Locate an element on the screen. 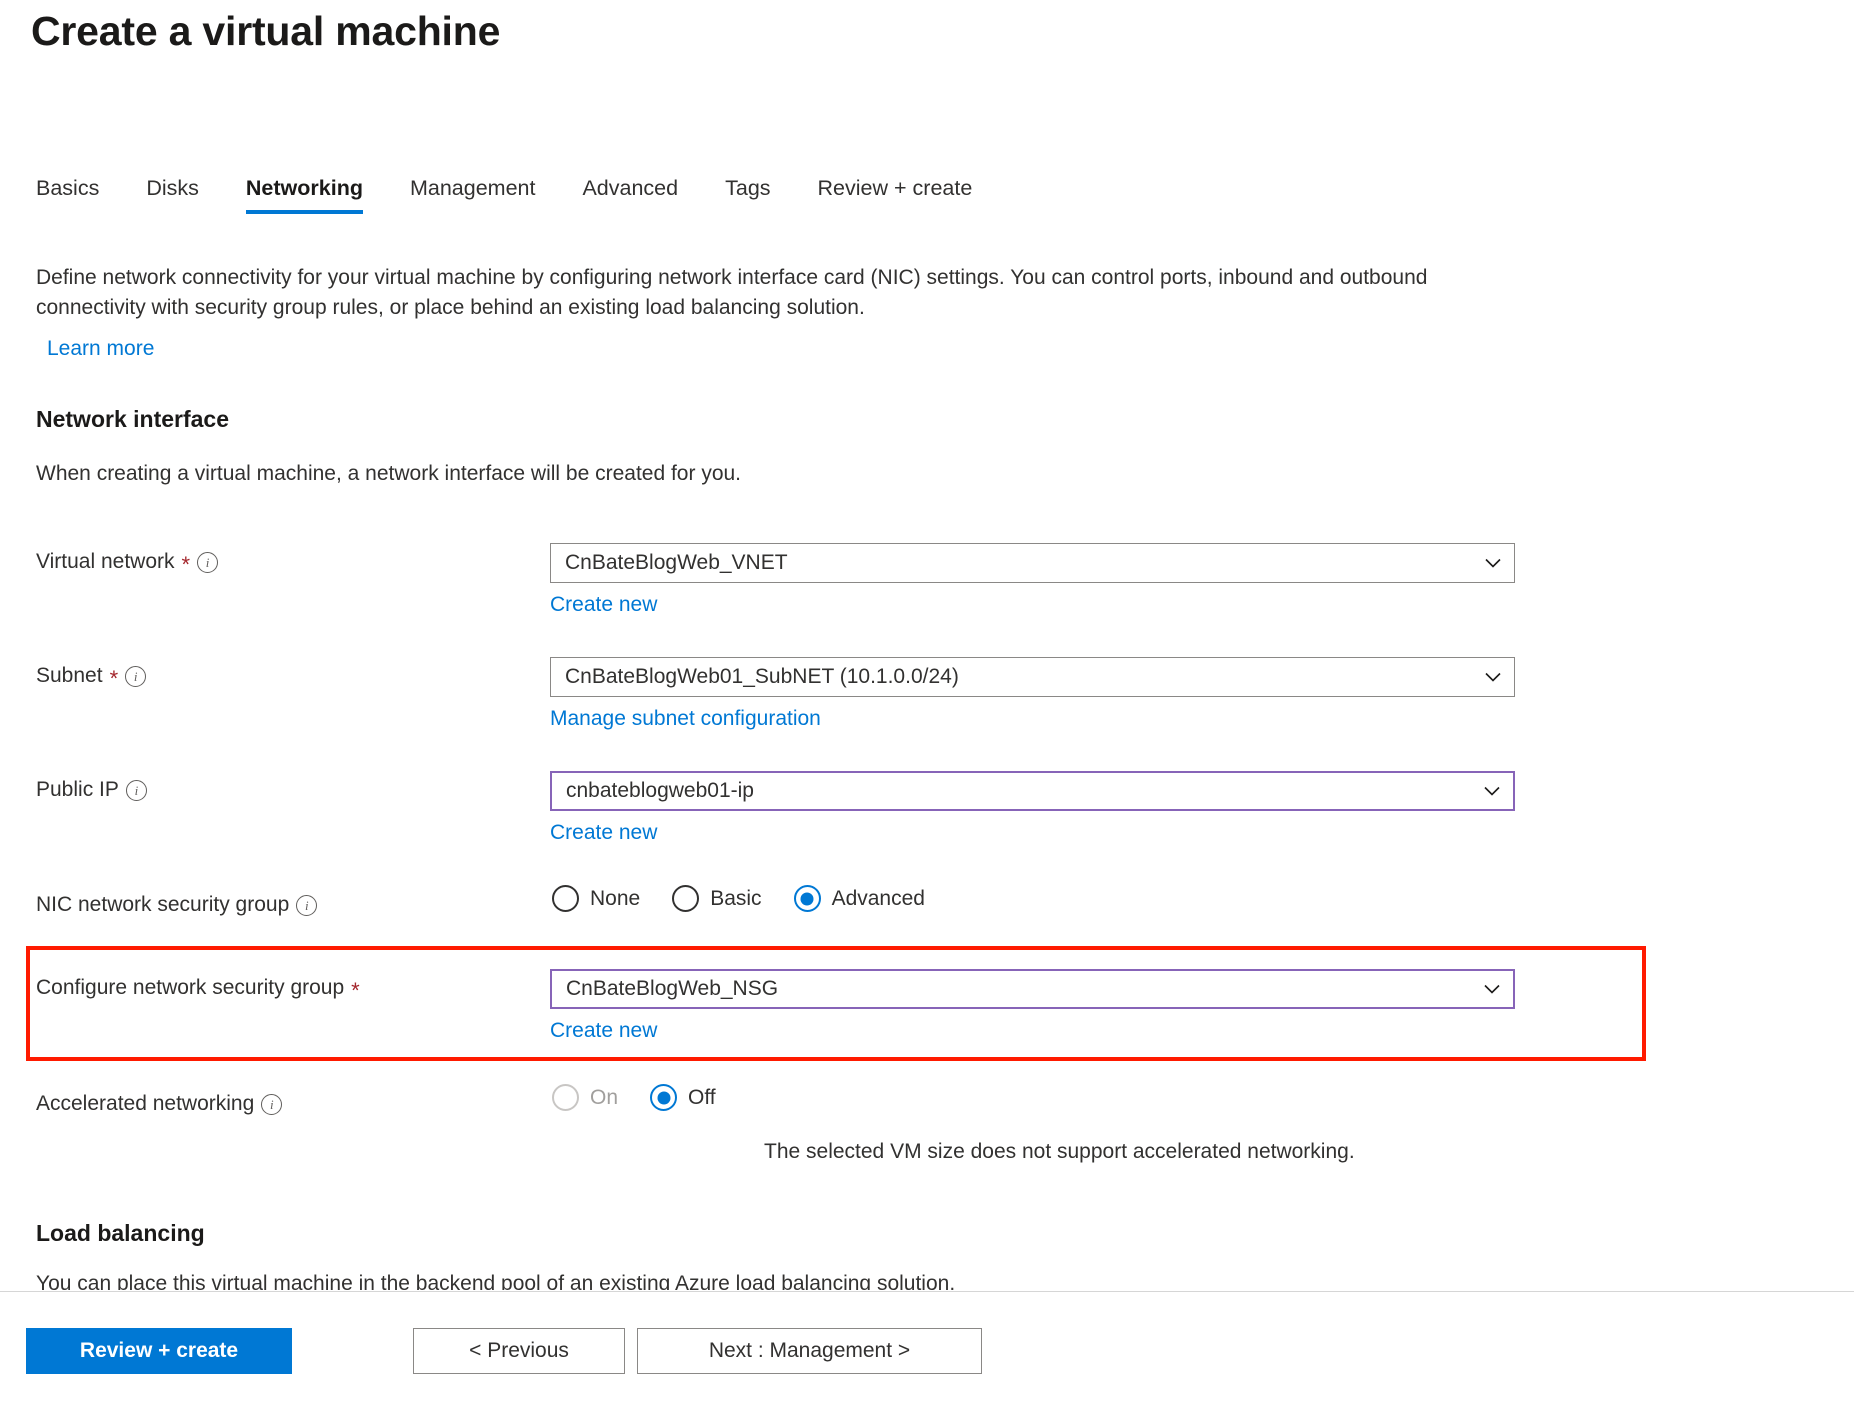 This screenshot has height=1401, width=1854. load-balancing-heading: Load balancing is located at coordinates (120, 1233).